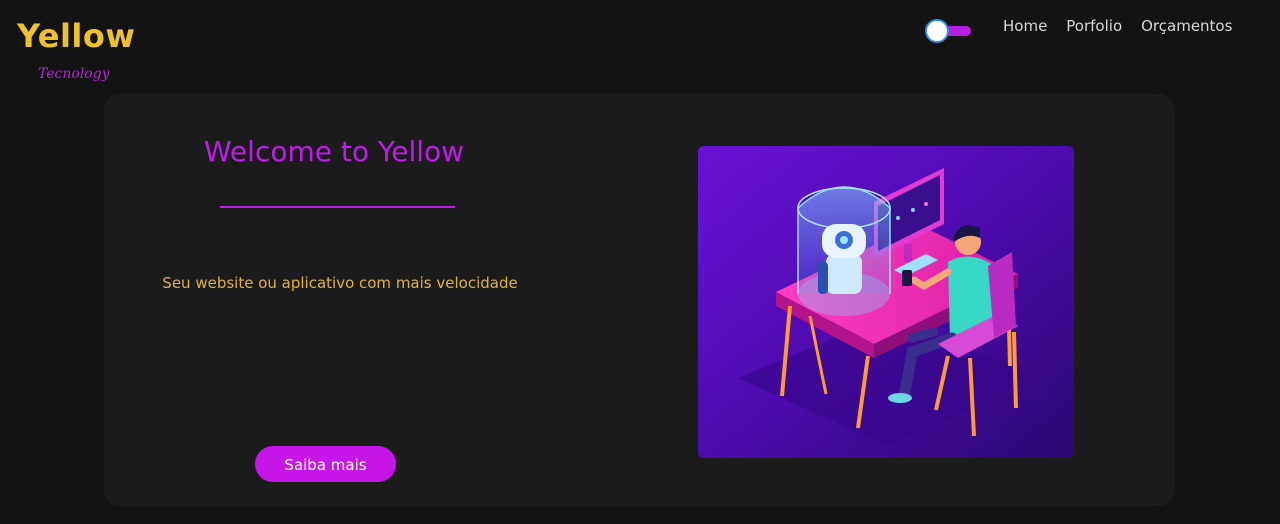  I want to click on hero-title: Welcome to Yellow, so click(334, 151).